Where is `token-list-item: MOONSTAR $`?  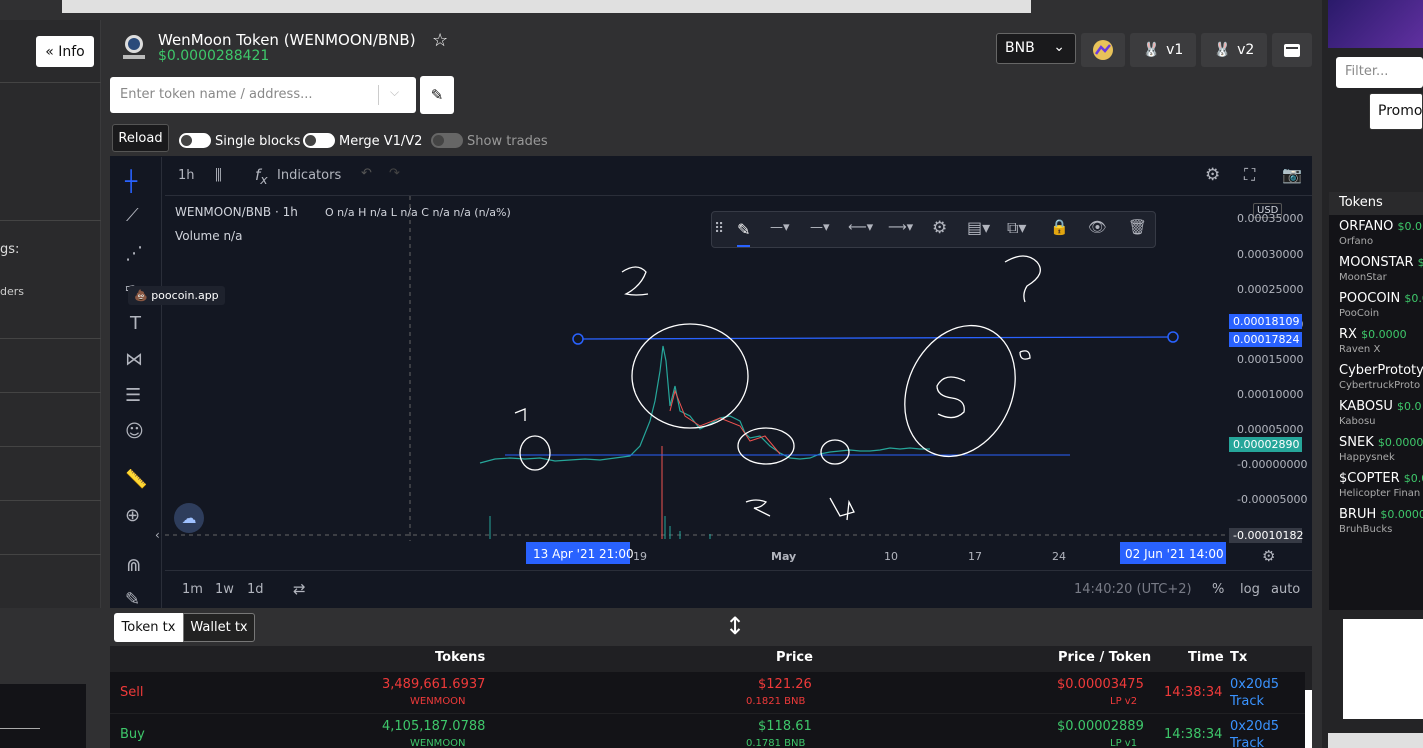
token-list-item: MOONSTAR $ is located at coordinates (1381, 262).